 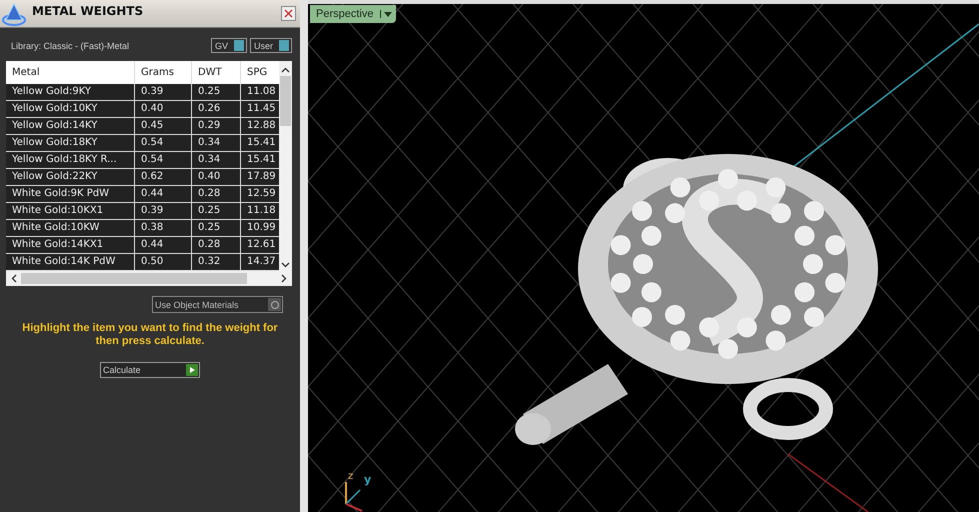 What do you see at coordinates (192, 370) in the screenshot?
I see `play-icon` at bounding box center [192, 370].